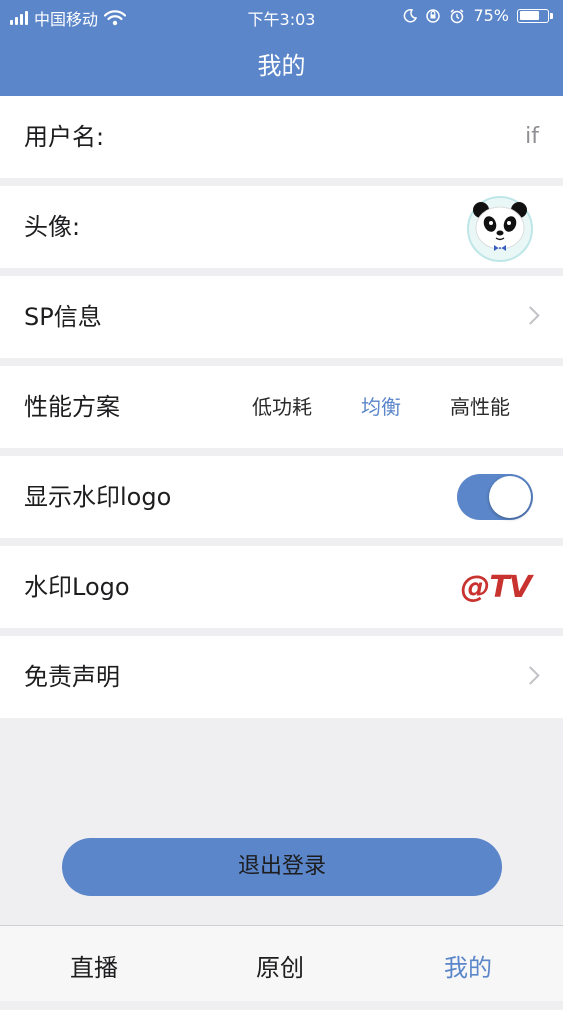  Describe the element at coordinates (457, 15) in the screenshot. I see `alarm-icon` at that location.